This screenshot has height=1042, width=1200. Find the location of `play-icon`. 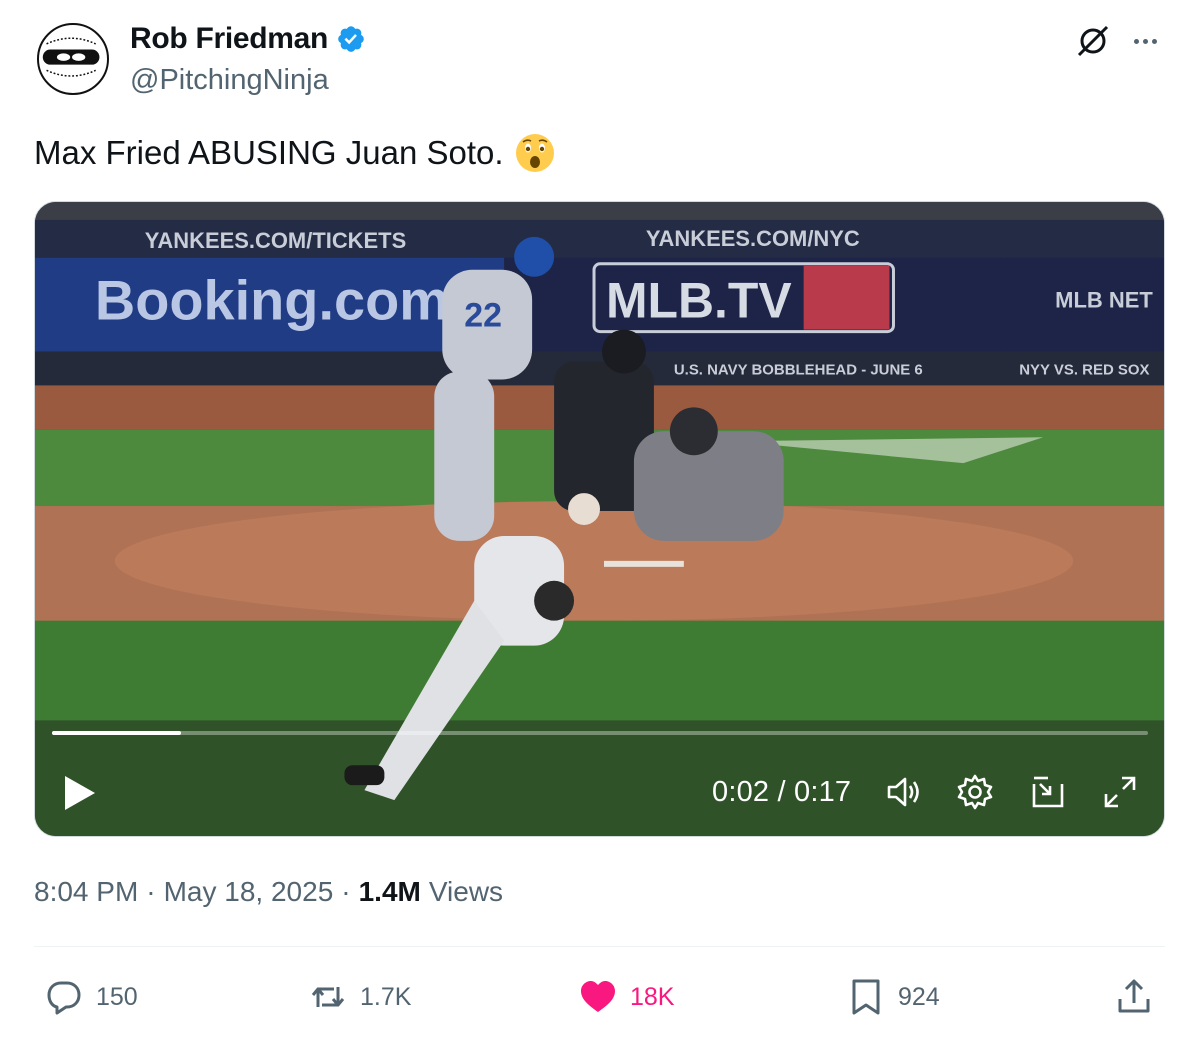

play-icon is located at coordinates (80, 793).